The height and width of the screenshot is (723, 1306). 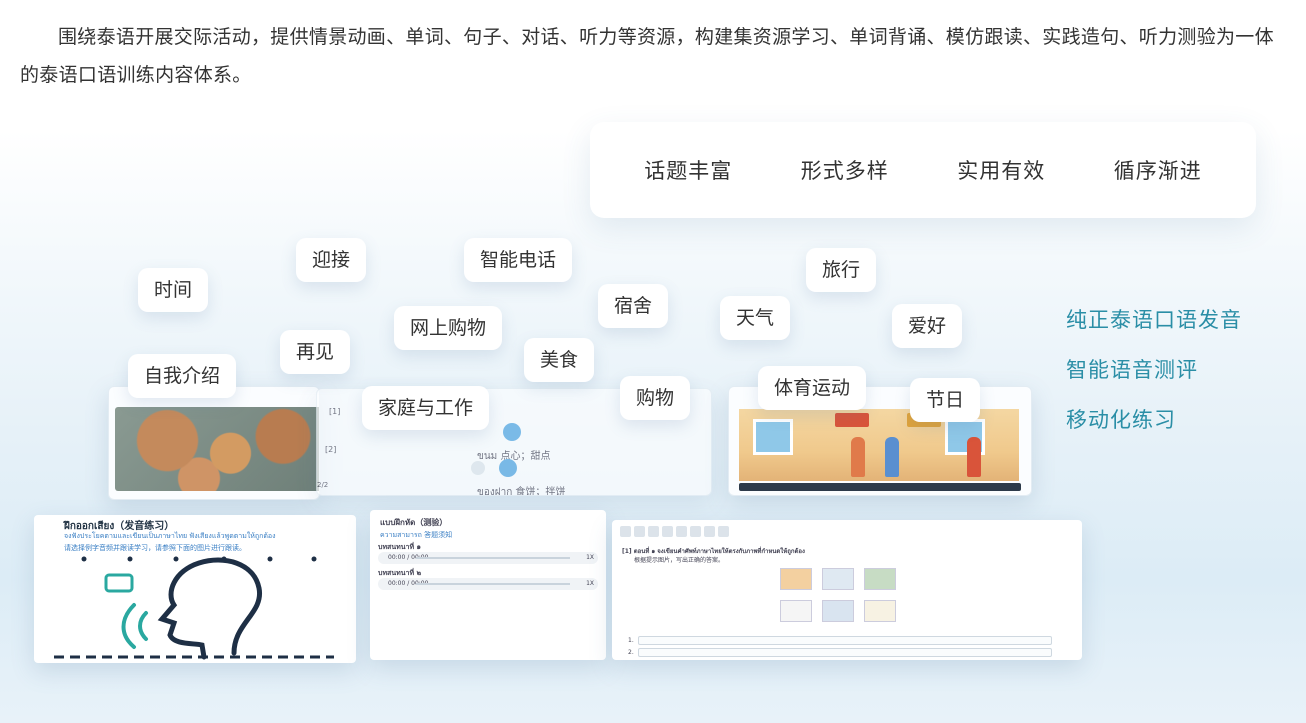 I want to click on feature-practical: 实用有效, so click(x=1001, y=171).